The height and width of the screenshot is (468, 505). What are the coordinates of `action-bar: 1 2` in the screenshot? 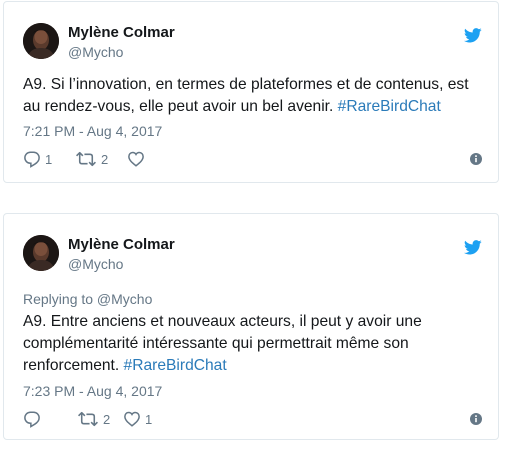 It's located at (253, 159).